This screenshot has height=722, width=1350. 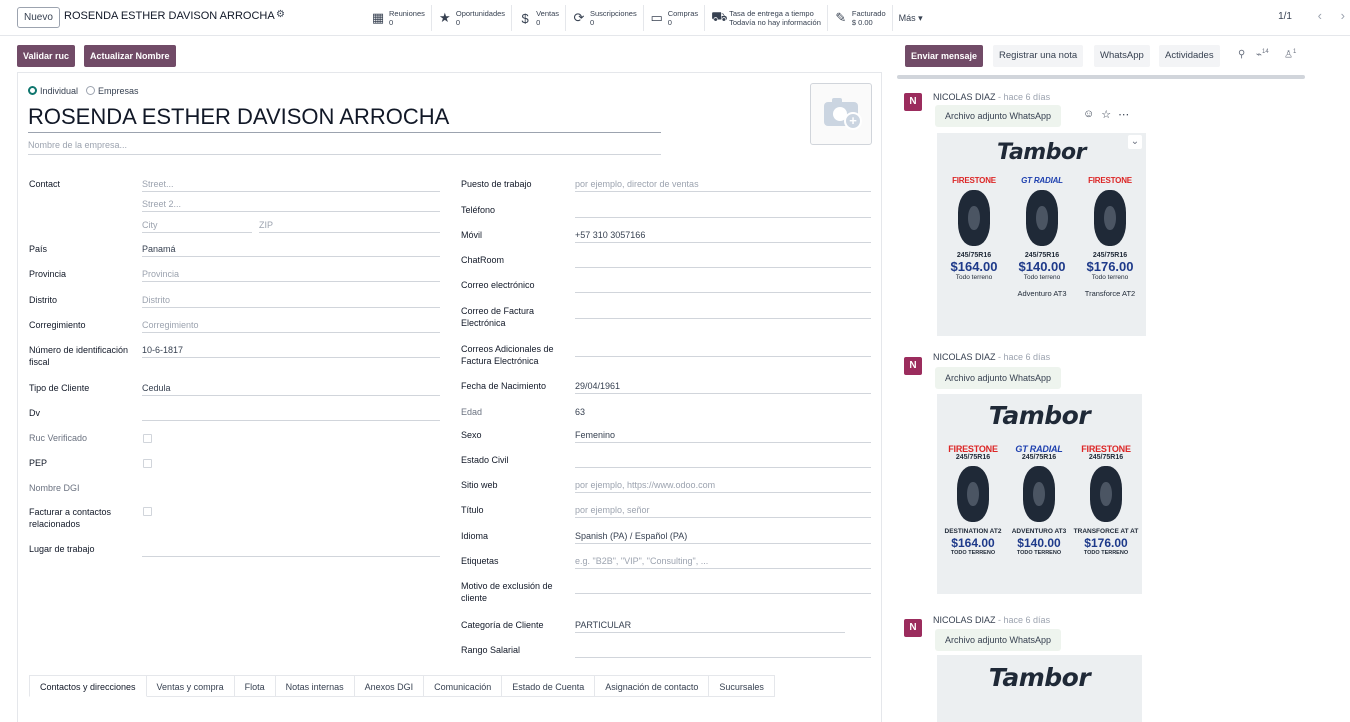 I want to click on tire-image, so click(x=1042, y=218).